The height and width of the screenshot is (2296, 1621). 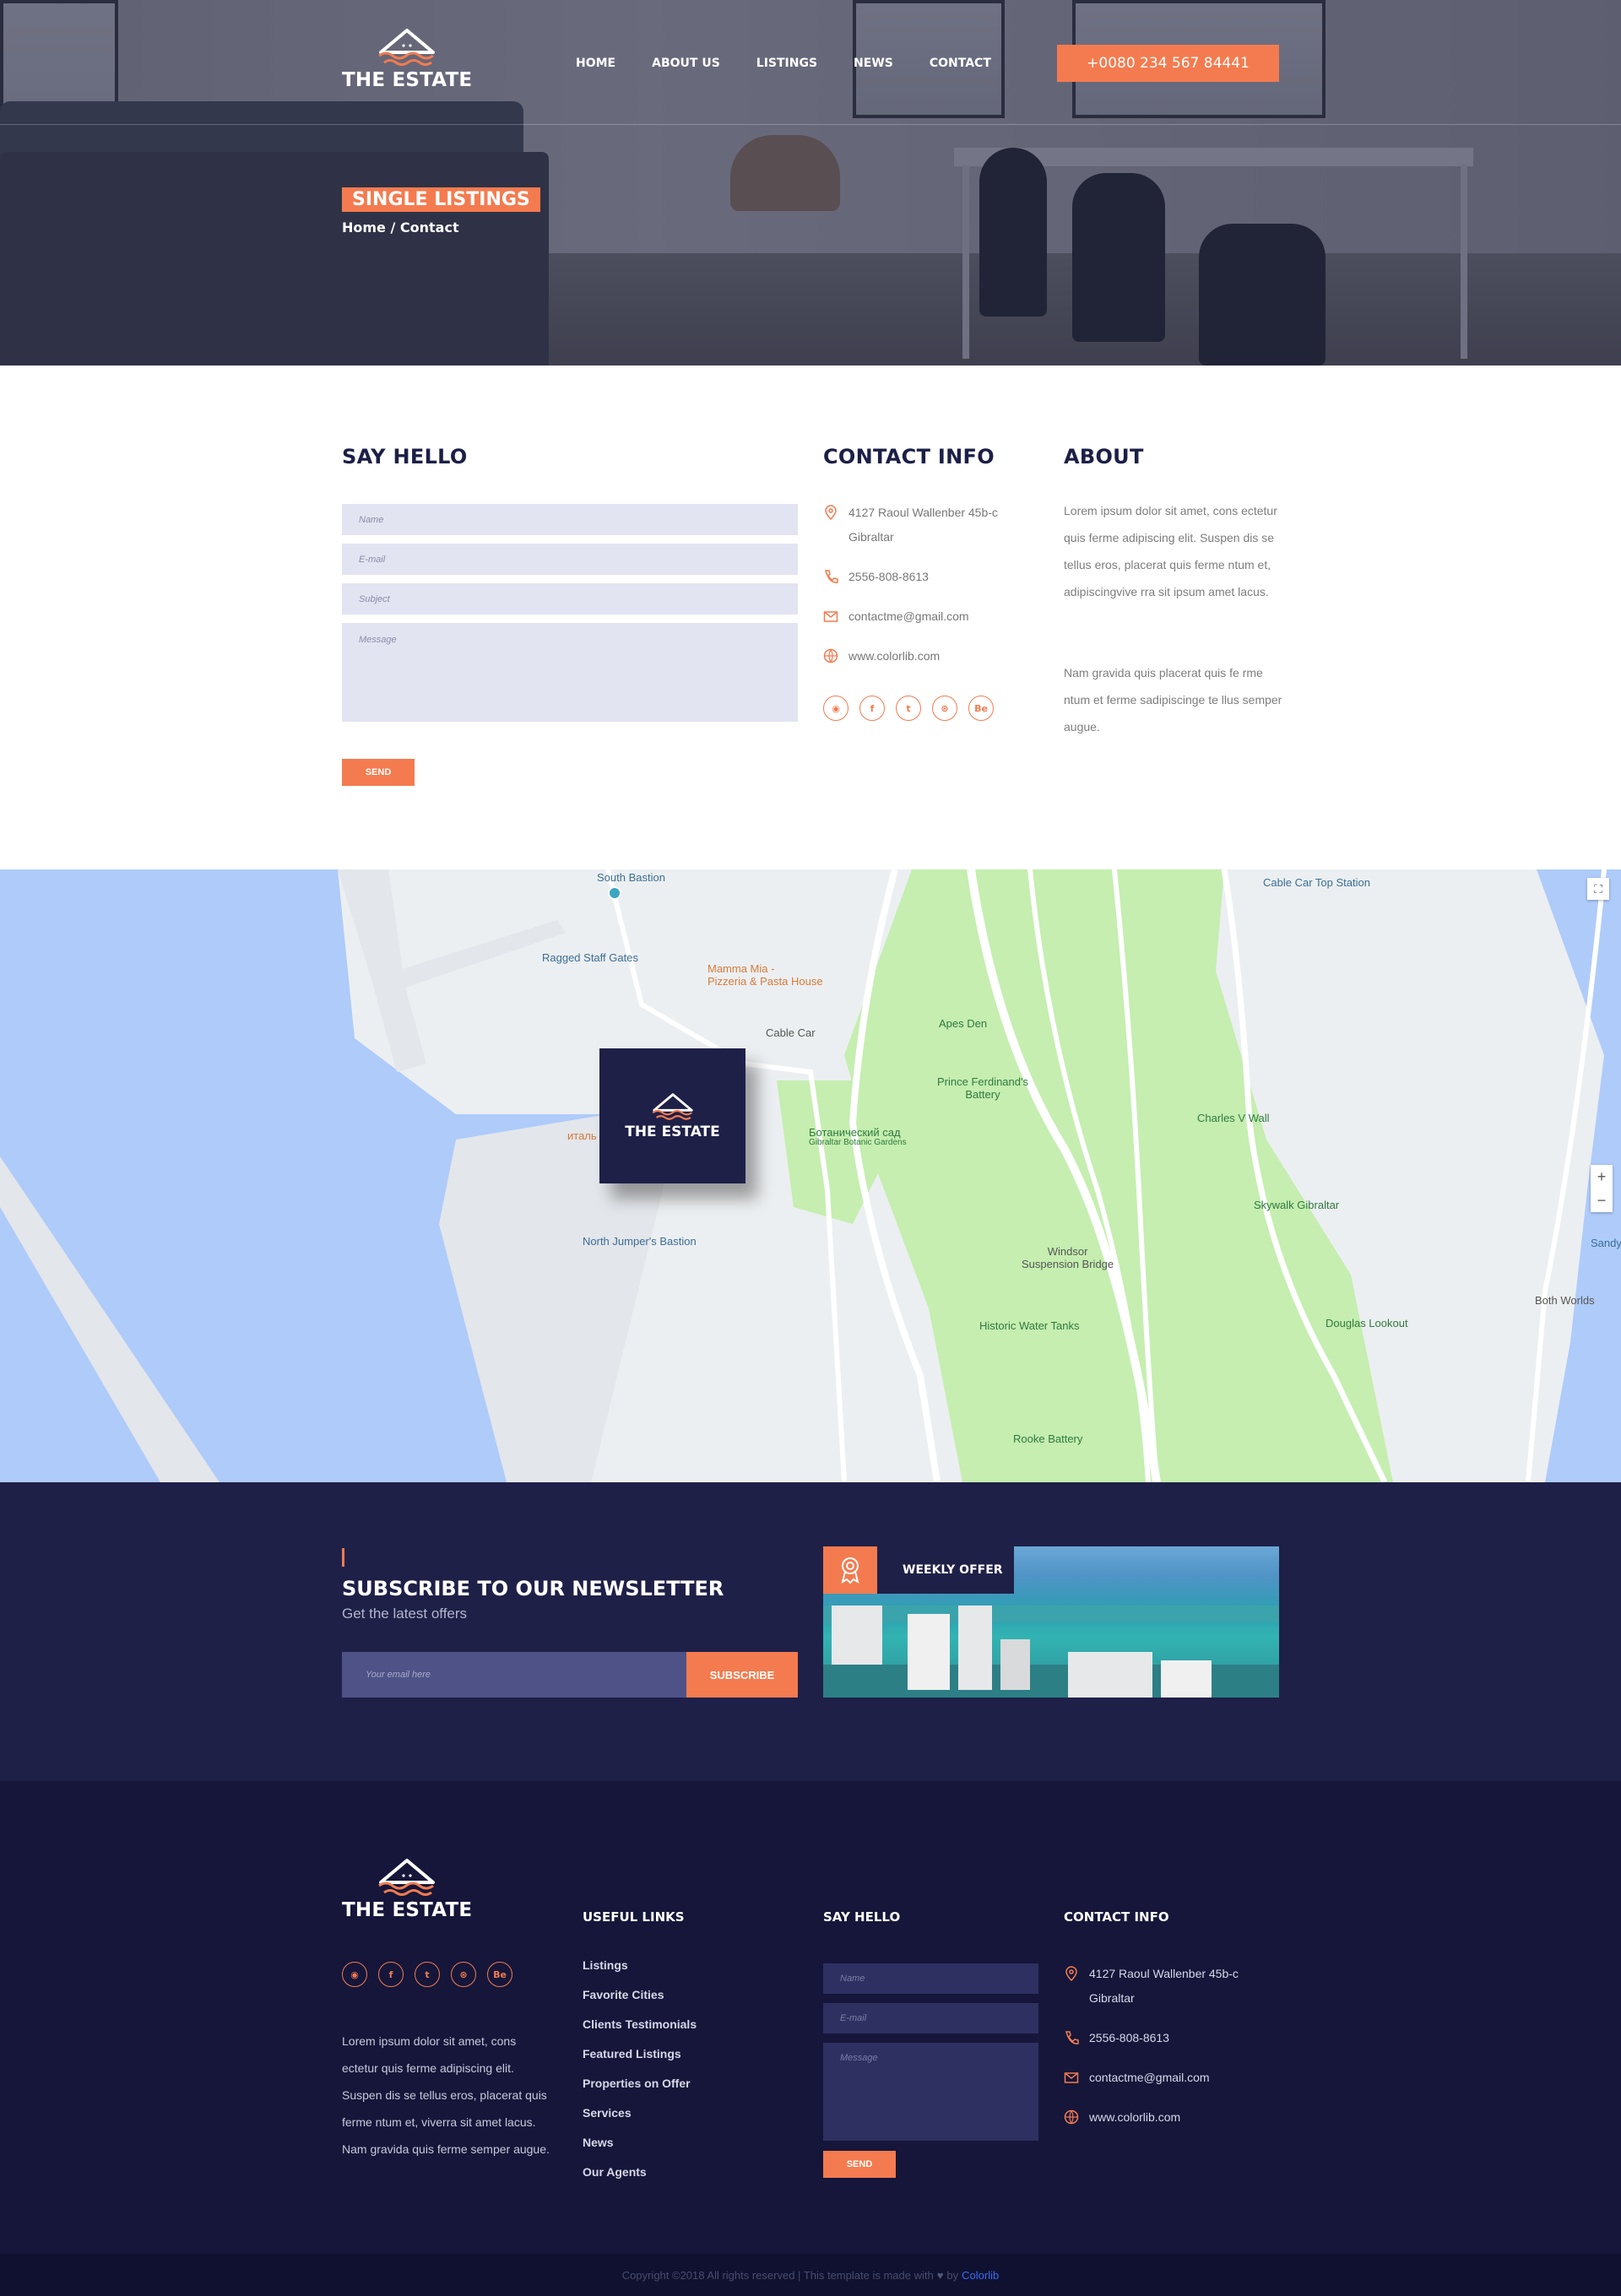 What do you see at coordinates (940, 2275) in the screenshot?
I see `heart-icon: ♥` at bounding box center [940, 2275].